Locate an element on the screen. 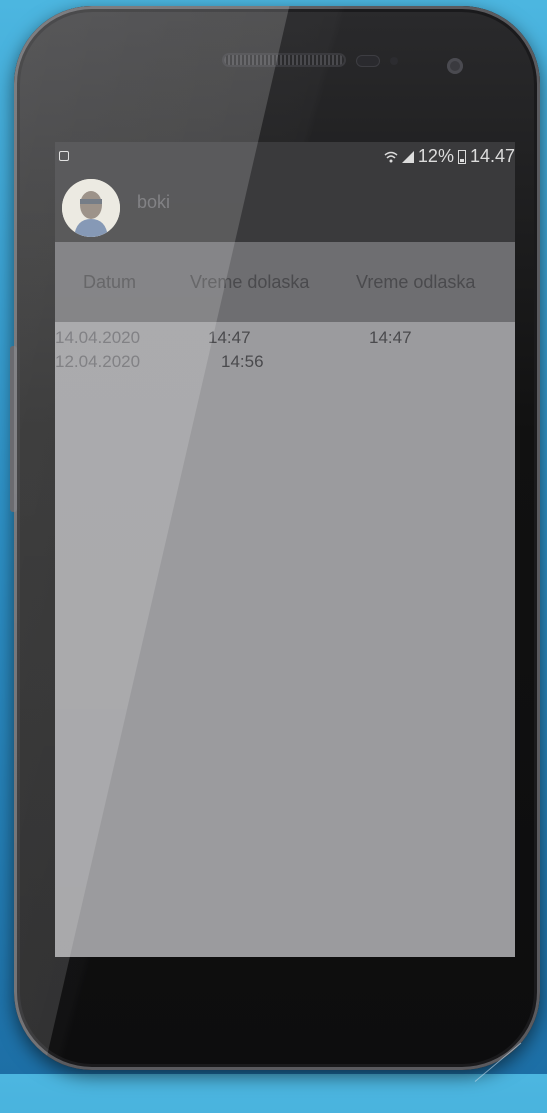 This screenshot has width=547, height=1113. status-bar: 12% 14.47 is located at coordinates (285, 156).